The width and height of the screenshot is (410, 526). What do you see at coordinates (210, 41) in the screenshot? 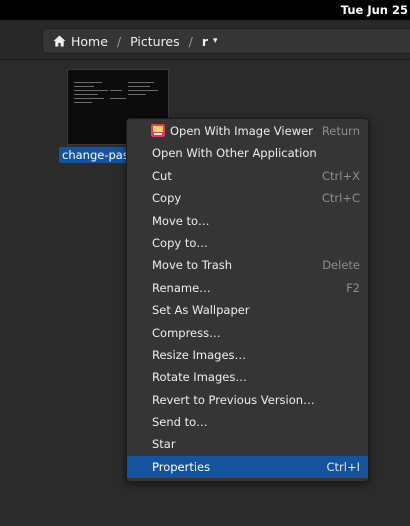
I see `path-segment-current: r ▾` at bounding box center [210, 41].